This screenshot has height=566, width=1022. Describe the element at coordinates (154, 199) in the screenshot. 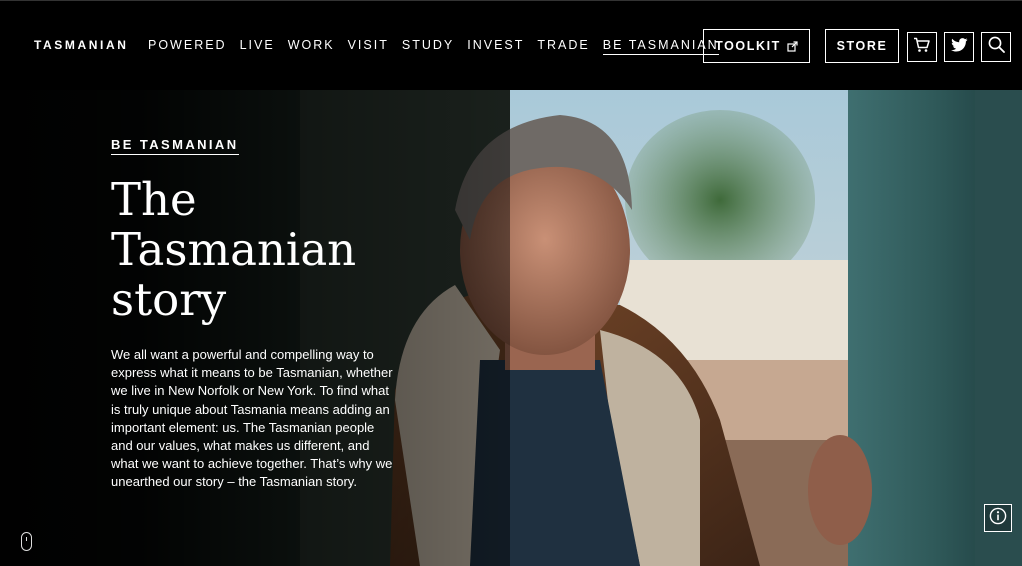

I see `page-title-line: The` at that location.